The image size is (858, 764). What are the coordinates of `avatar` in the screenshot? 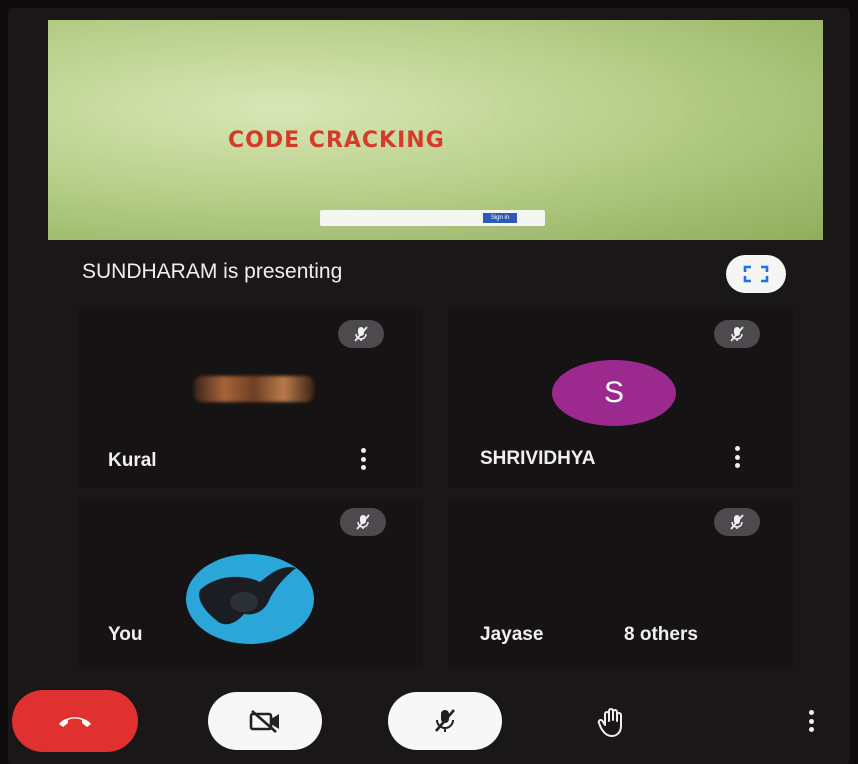 It's located at (250, 599).